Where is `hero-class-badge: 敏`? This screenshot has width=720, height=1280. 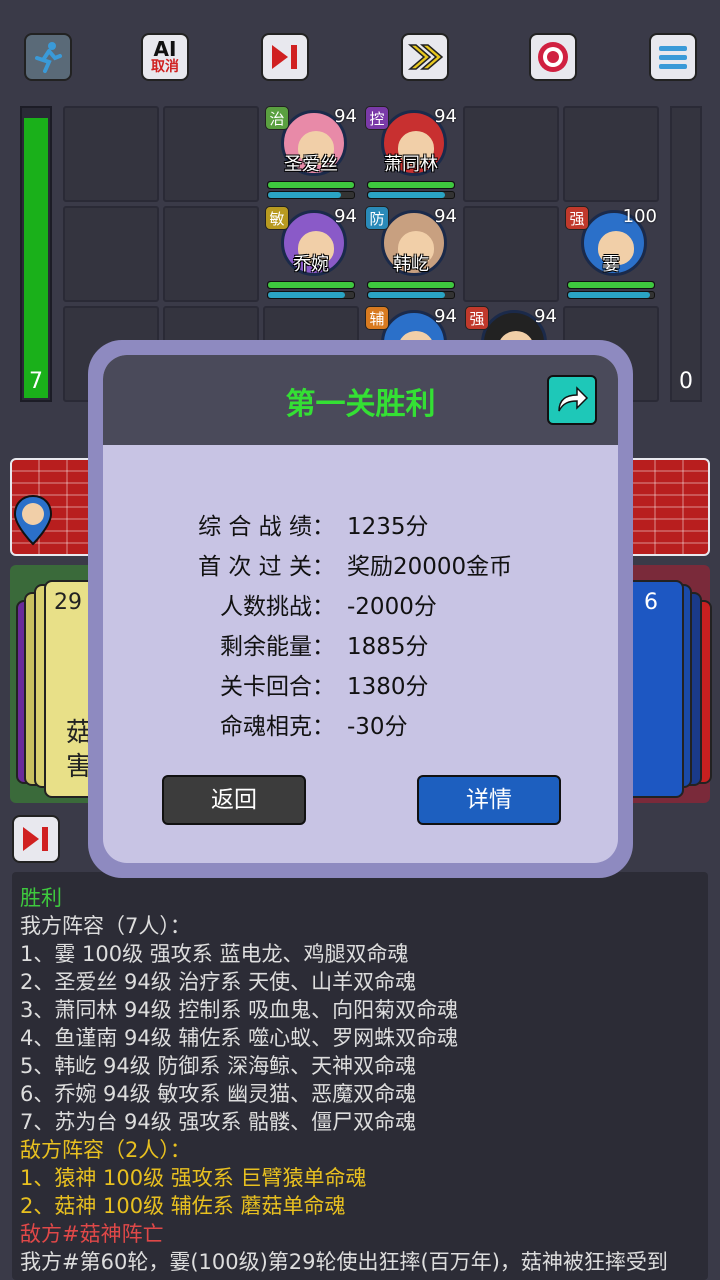 hero-class-badge: 敏 is located at coordinates (277, 218).